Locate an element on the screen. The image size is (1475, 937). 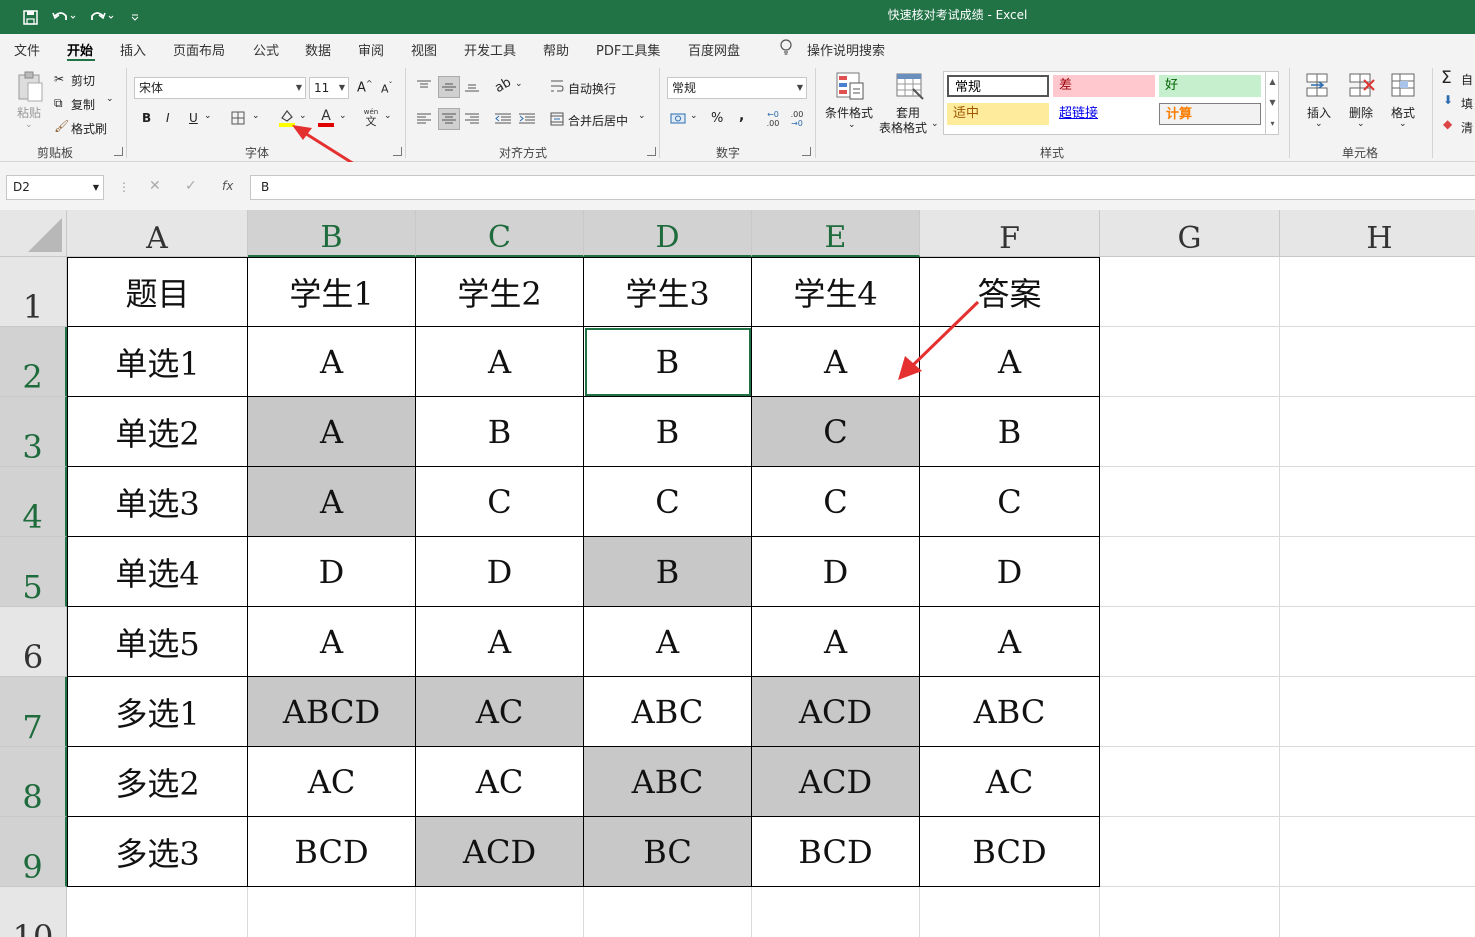
cell-e8: ACD is located at coordinates (836, 782).